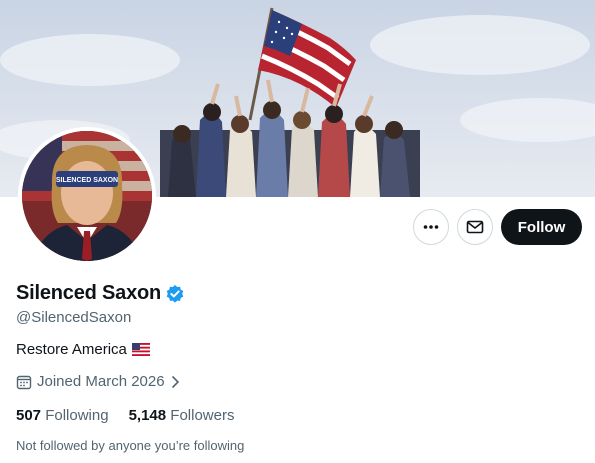 The image size is (595, 463). I want to click on follow-button: Follow, so click(541, 227).